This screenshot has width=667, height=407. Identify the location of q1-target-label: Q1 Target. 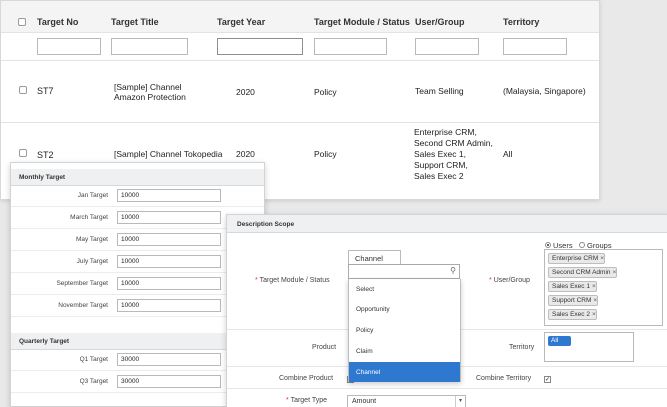
(93, 359).